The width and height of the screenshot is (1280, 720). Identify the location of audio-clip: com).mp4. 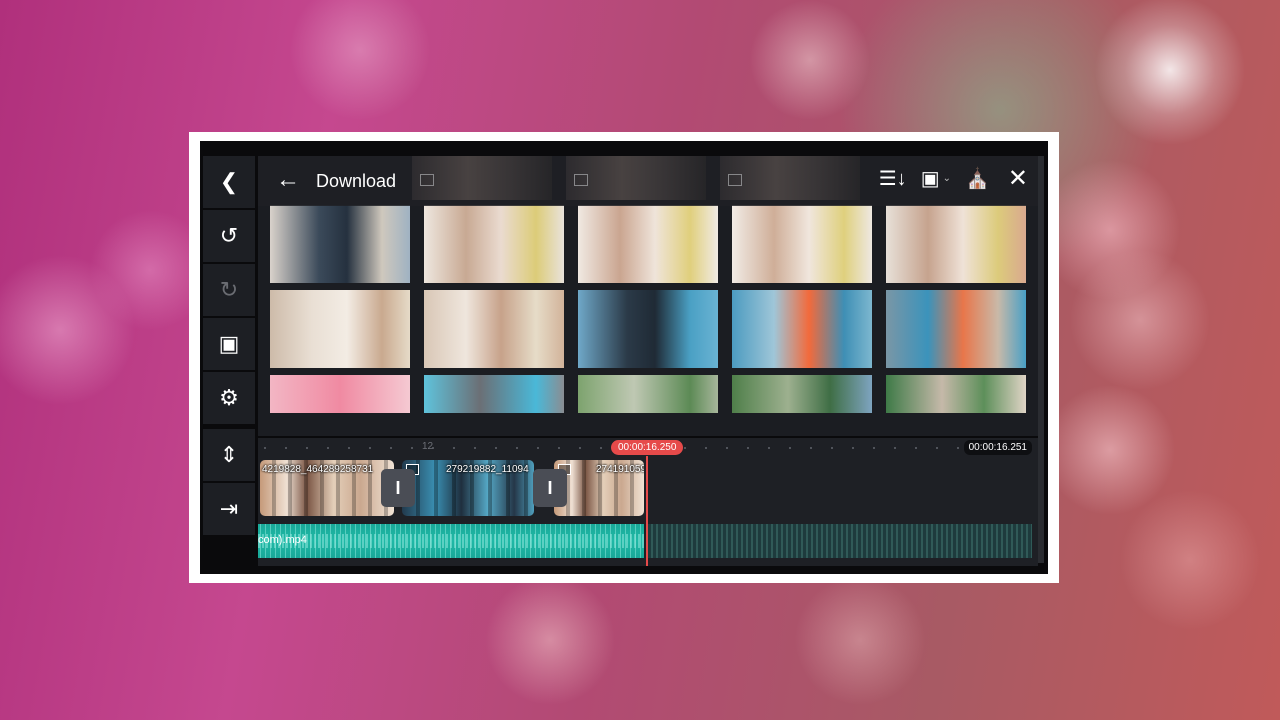
(451, 541).